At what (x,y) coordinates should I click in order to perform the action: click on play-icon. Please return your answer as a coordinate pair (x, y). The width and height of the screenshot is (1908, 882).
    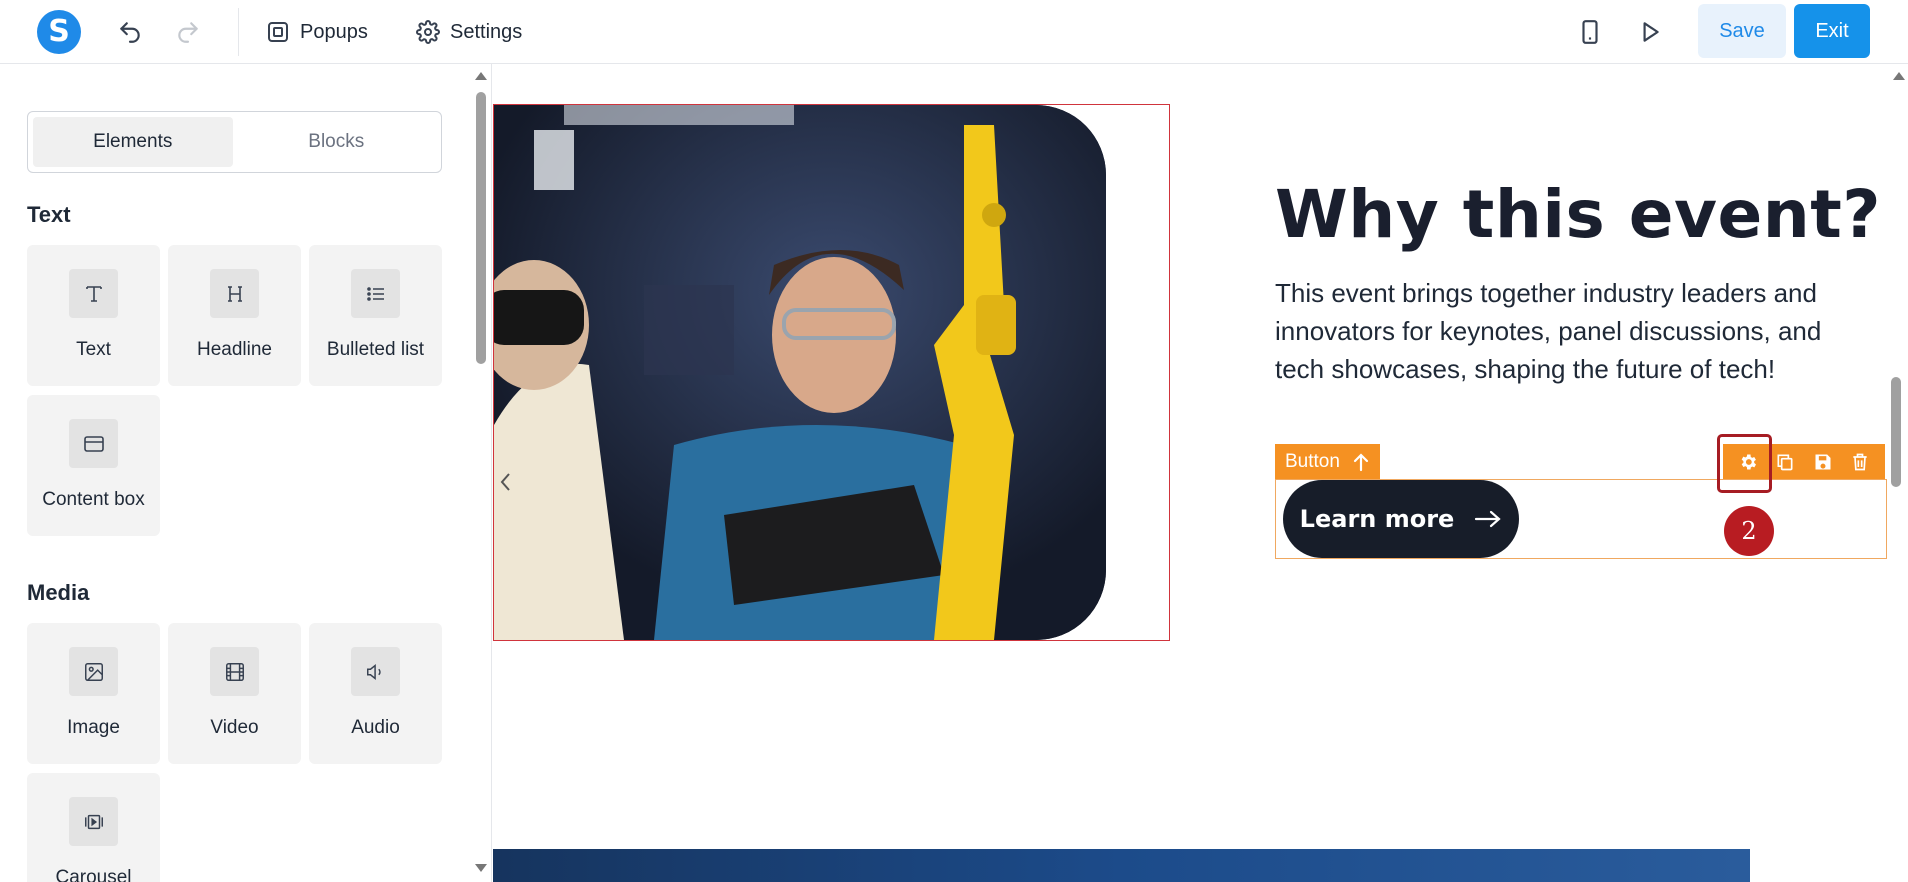
    Looking at the image, I should click on (1650, 32).